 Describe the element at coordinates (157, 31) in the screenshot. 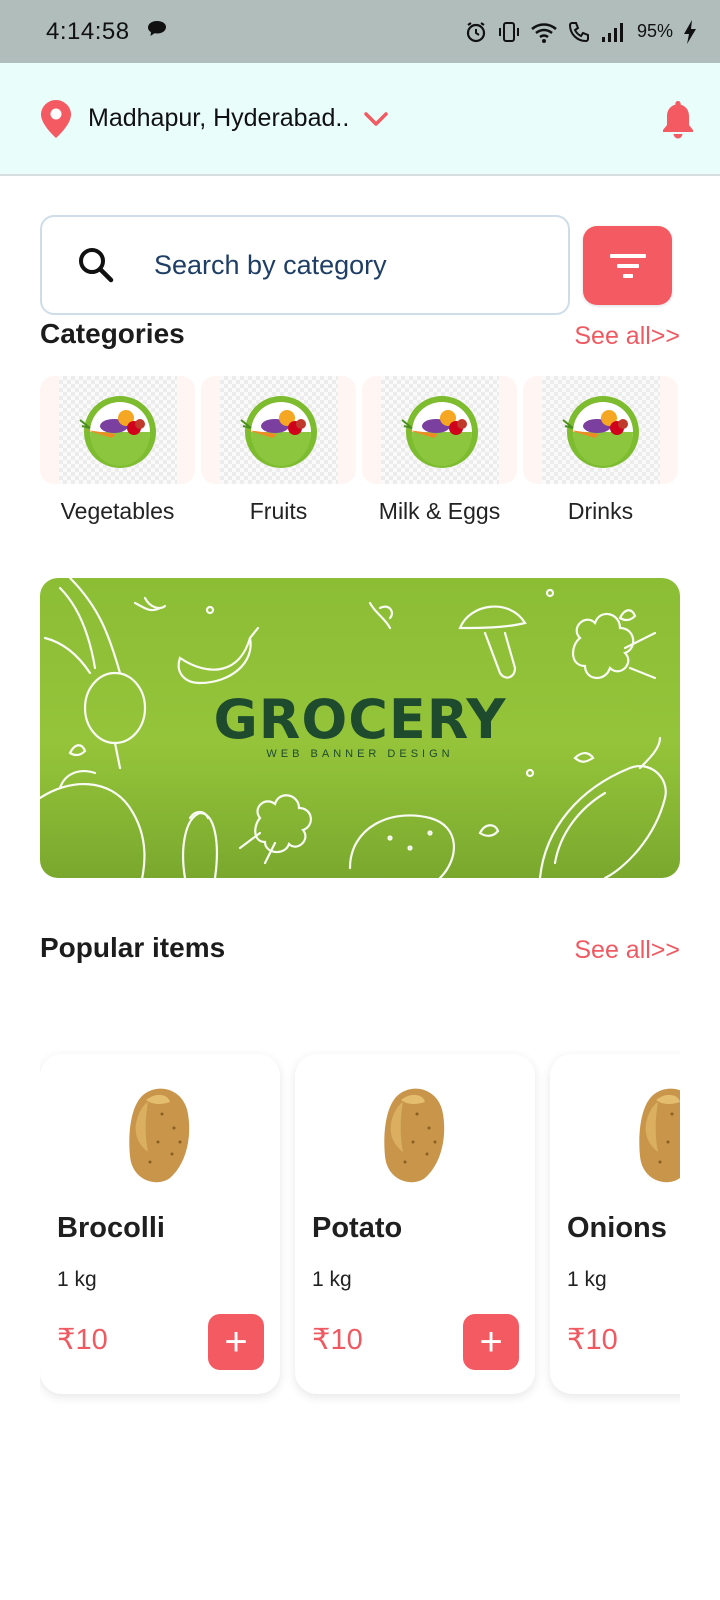

I see `chat-notification-icon` at that location.